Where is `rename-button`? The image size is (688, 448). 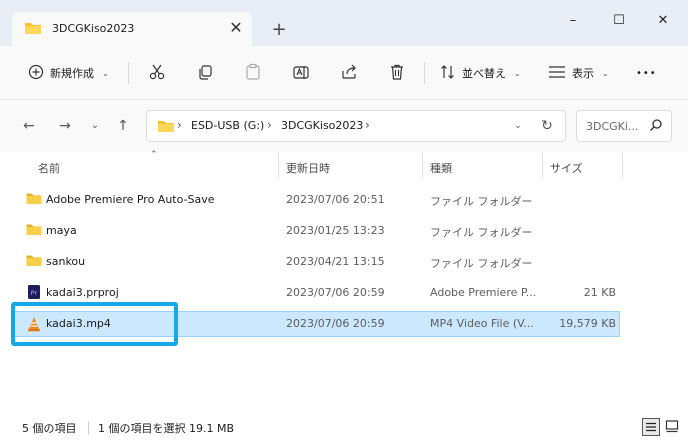
rename-button is located at coordinates (301, 73).